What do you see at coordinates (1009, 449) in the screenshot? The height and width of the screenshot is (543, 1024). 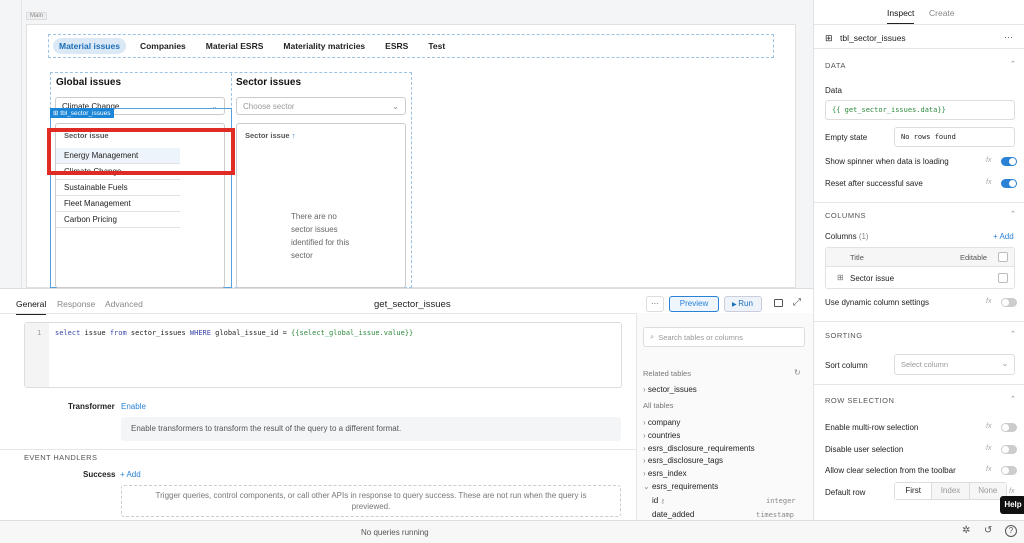 I see `disable-selection-toggle` at bounding box center [1009, 449].